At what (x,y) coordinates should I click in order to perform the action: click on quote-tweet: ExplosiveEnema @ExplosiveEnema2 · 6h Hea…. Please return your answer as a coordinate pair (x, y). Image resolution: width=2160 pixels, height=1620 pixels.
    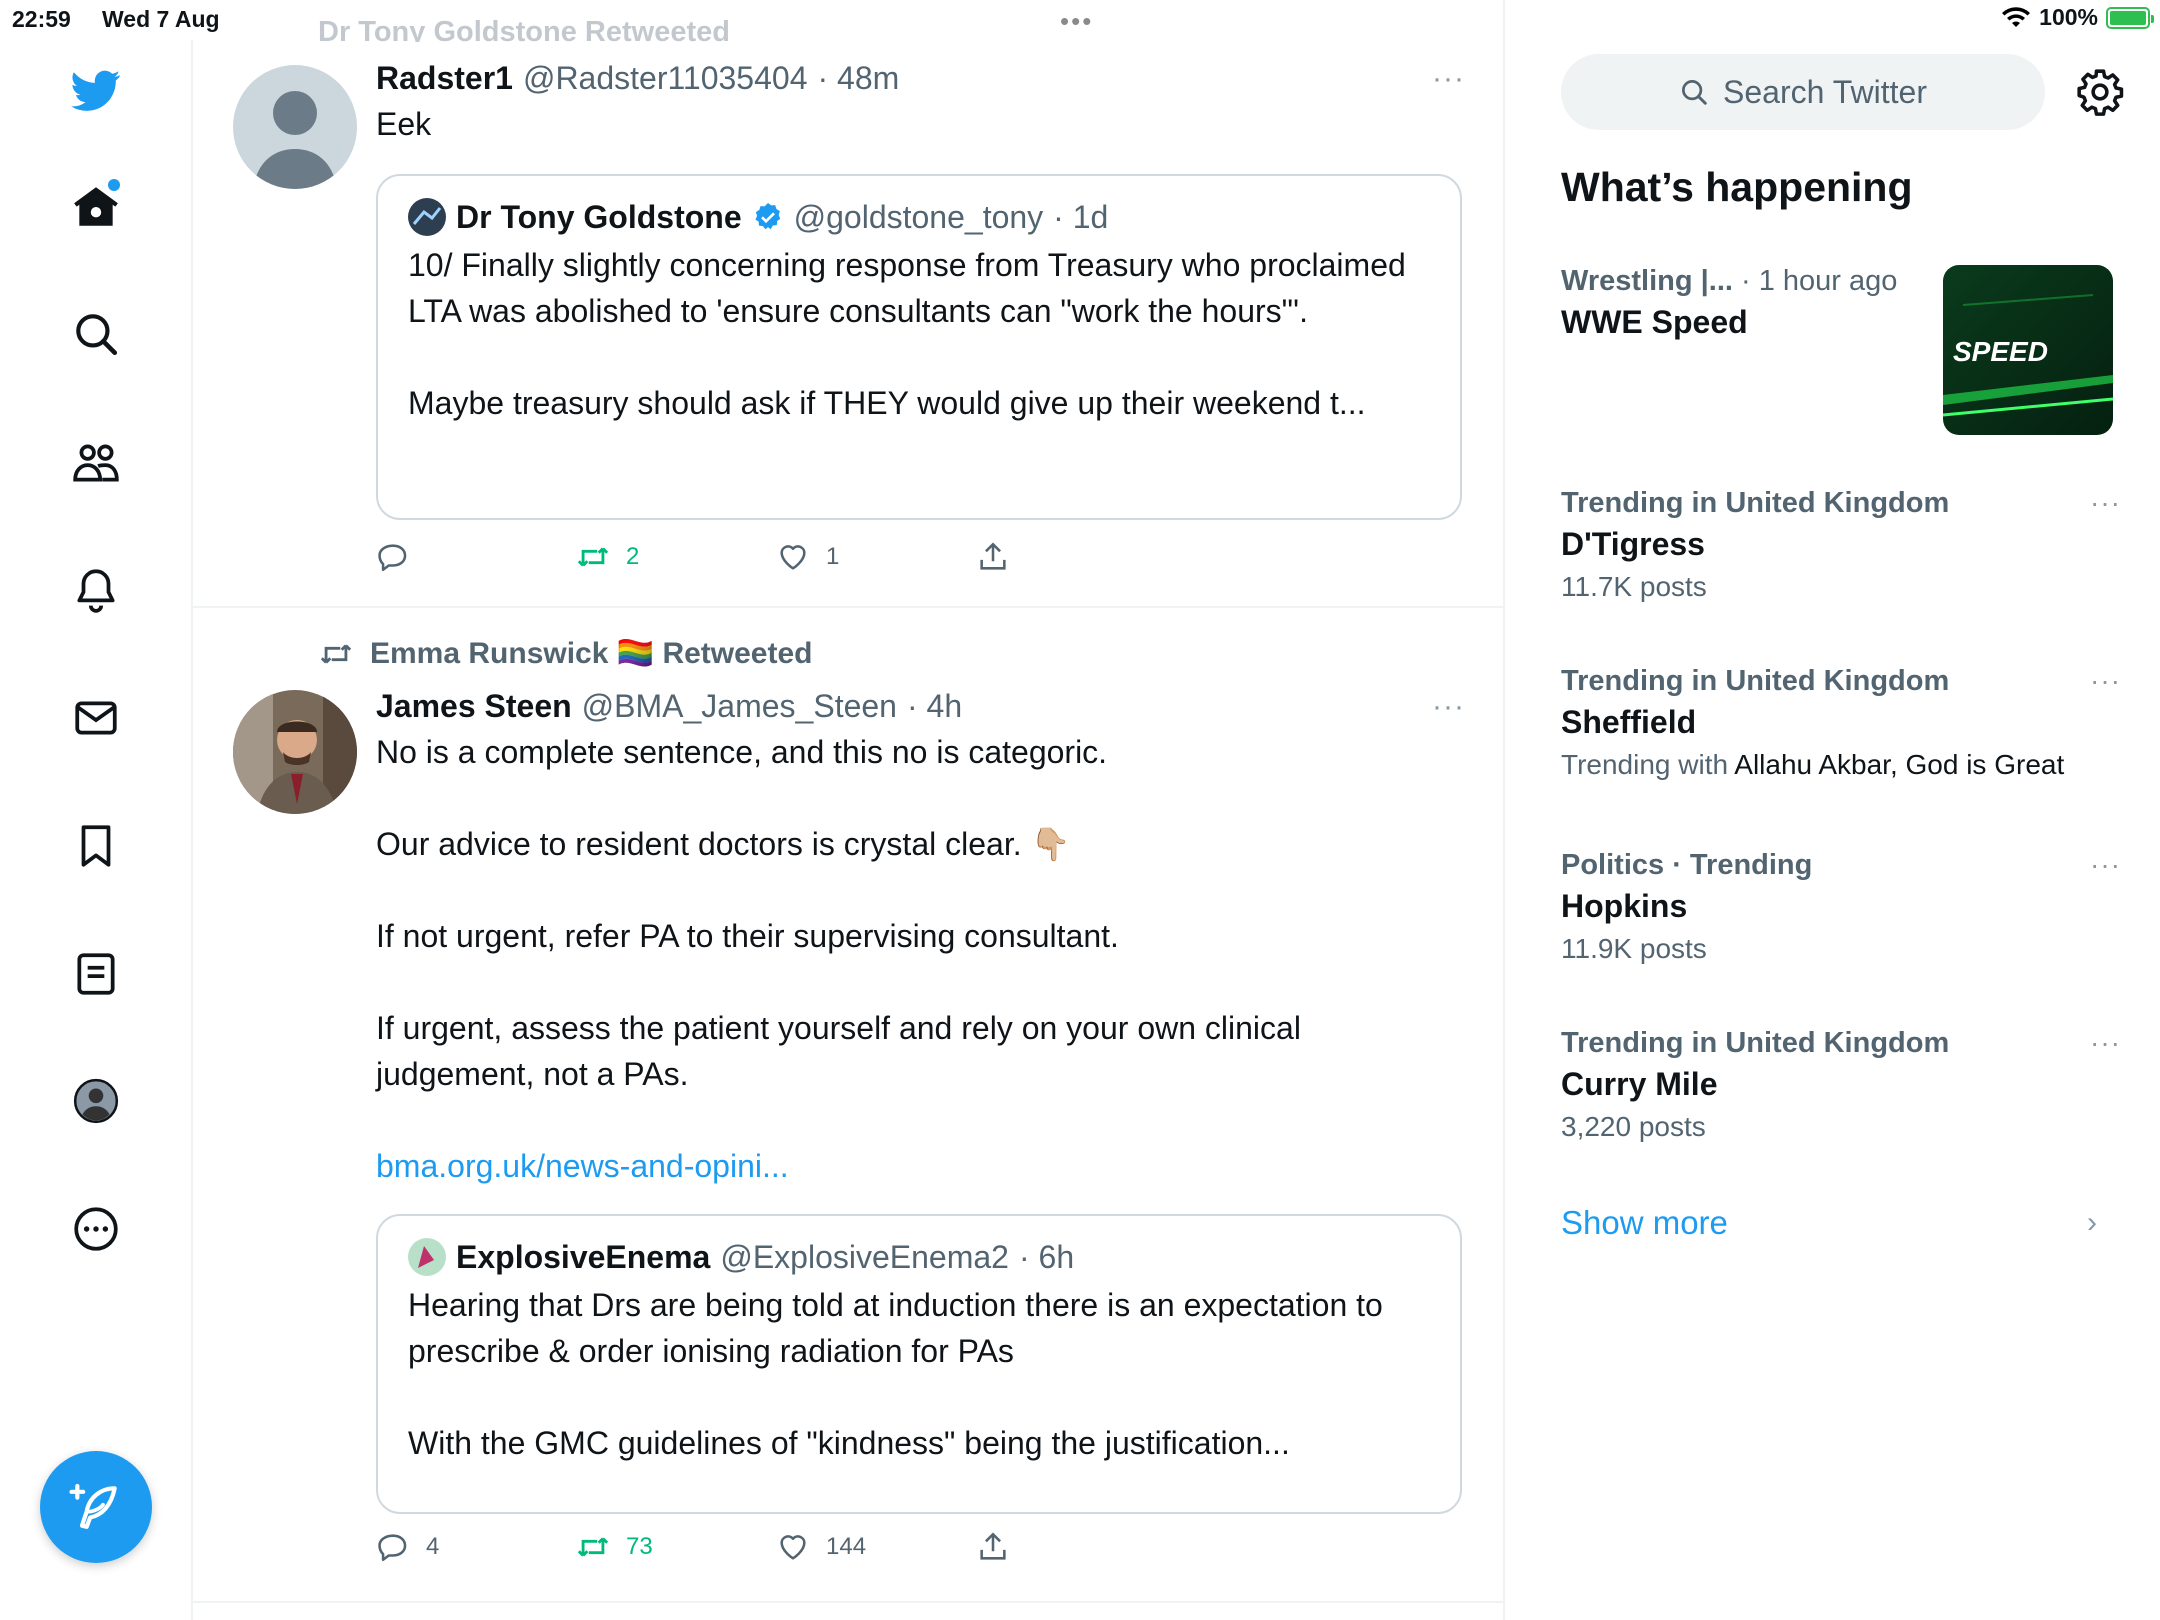
    Looking at the image, I should click on (919, 1364).